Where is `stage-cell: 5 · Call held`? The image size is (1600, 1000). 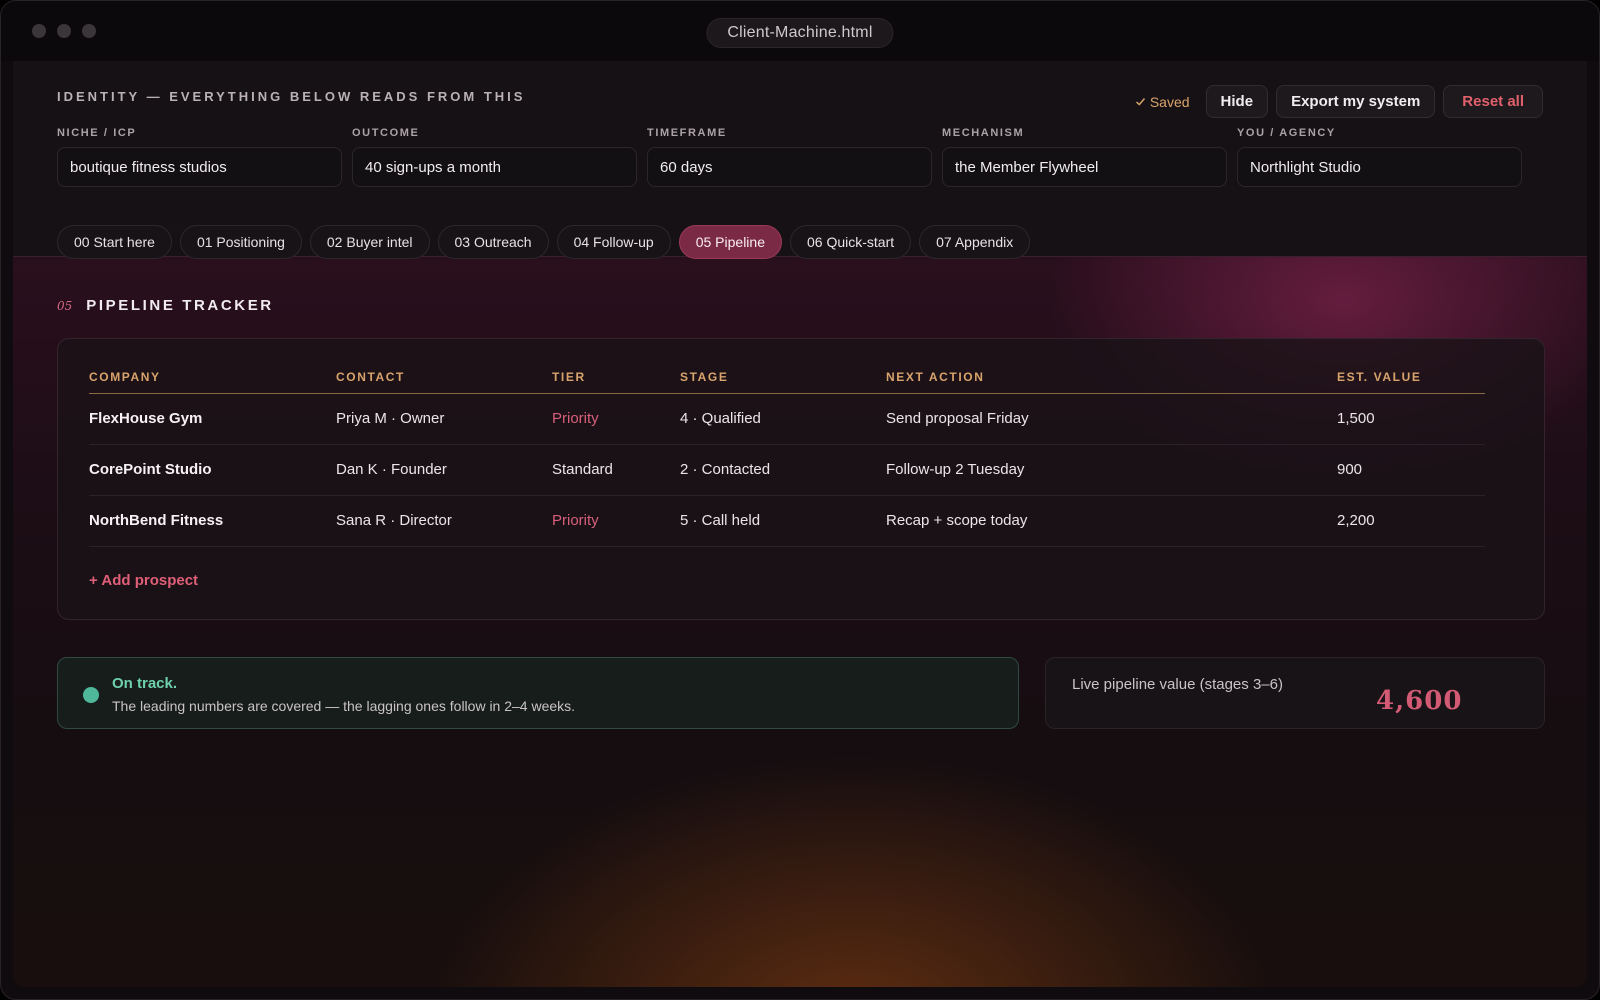 stage-cell: 5 · Call held is located at coordinates (783, 521).